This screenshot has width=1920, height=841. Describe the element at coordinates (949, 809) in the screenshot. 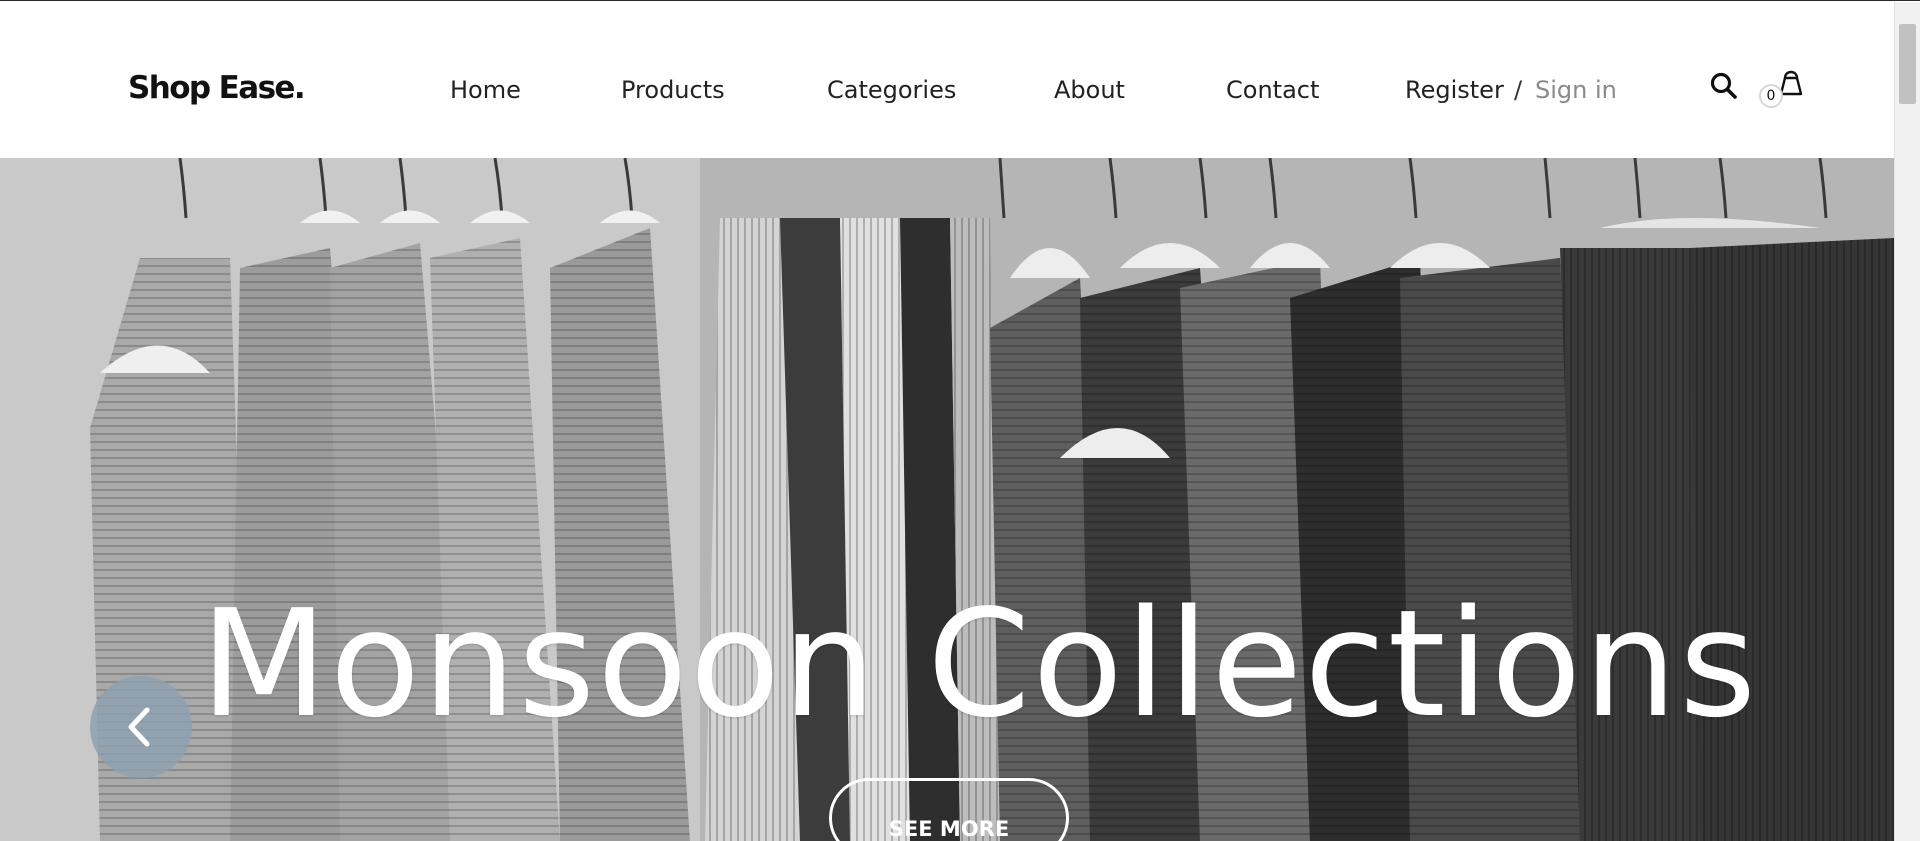

I see `see-more-button: SEE MORE` at that location.